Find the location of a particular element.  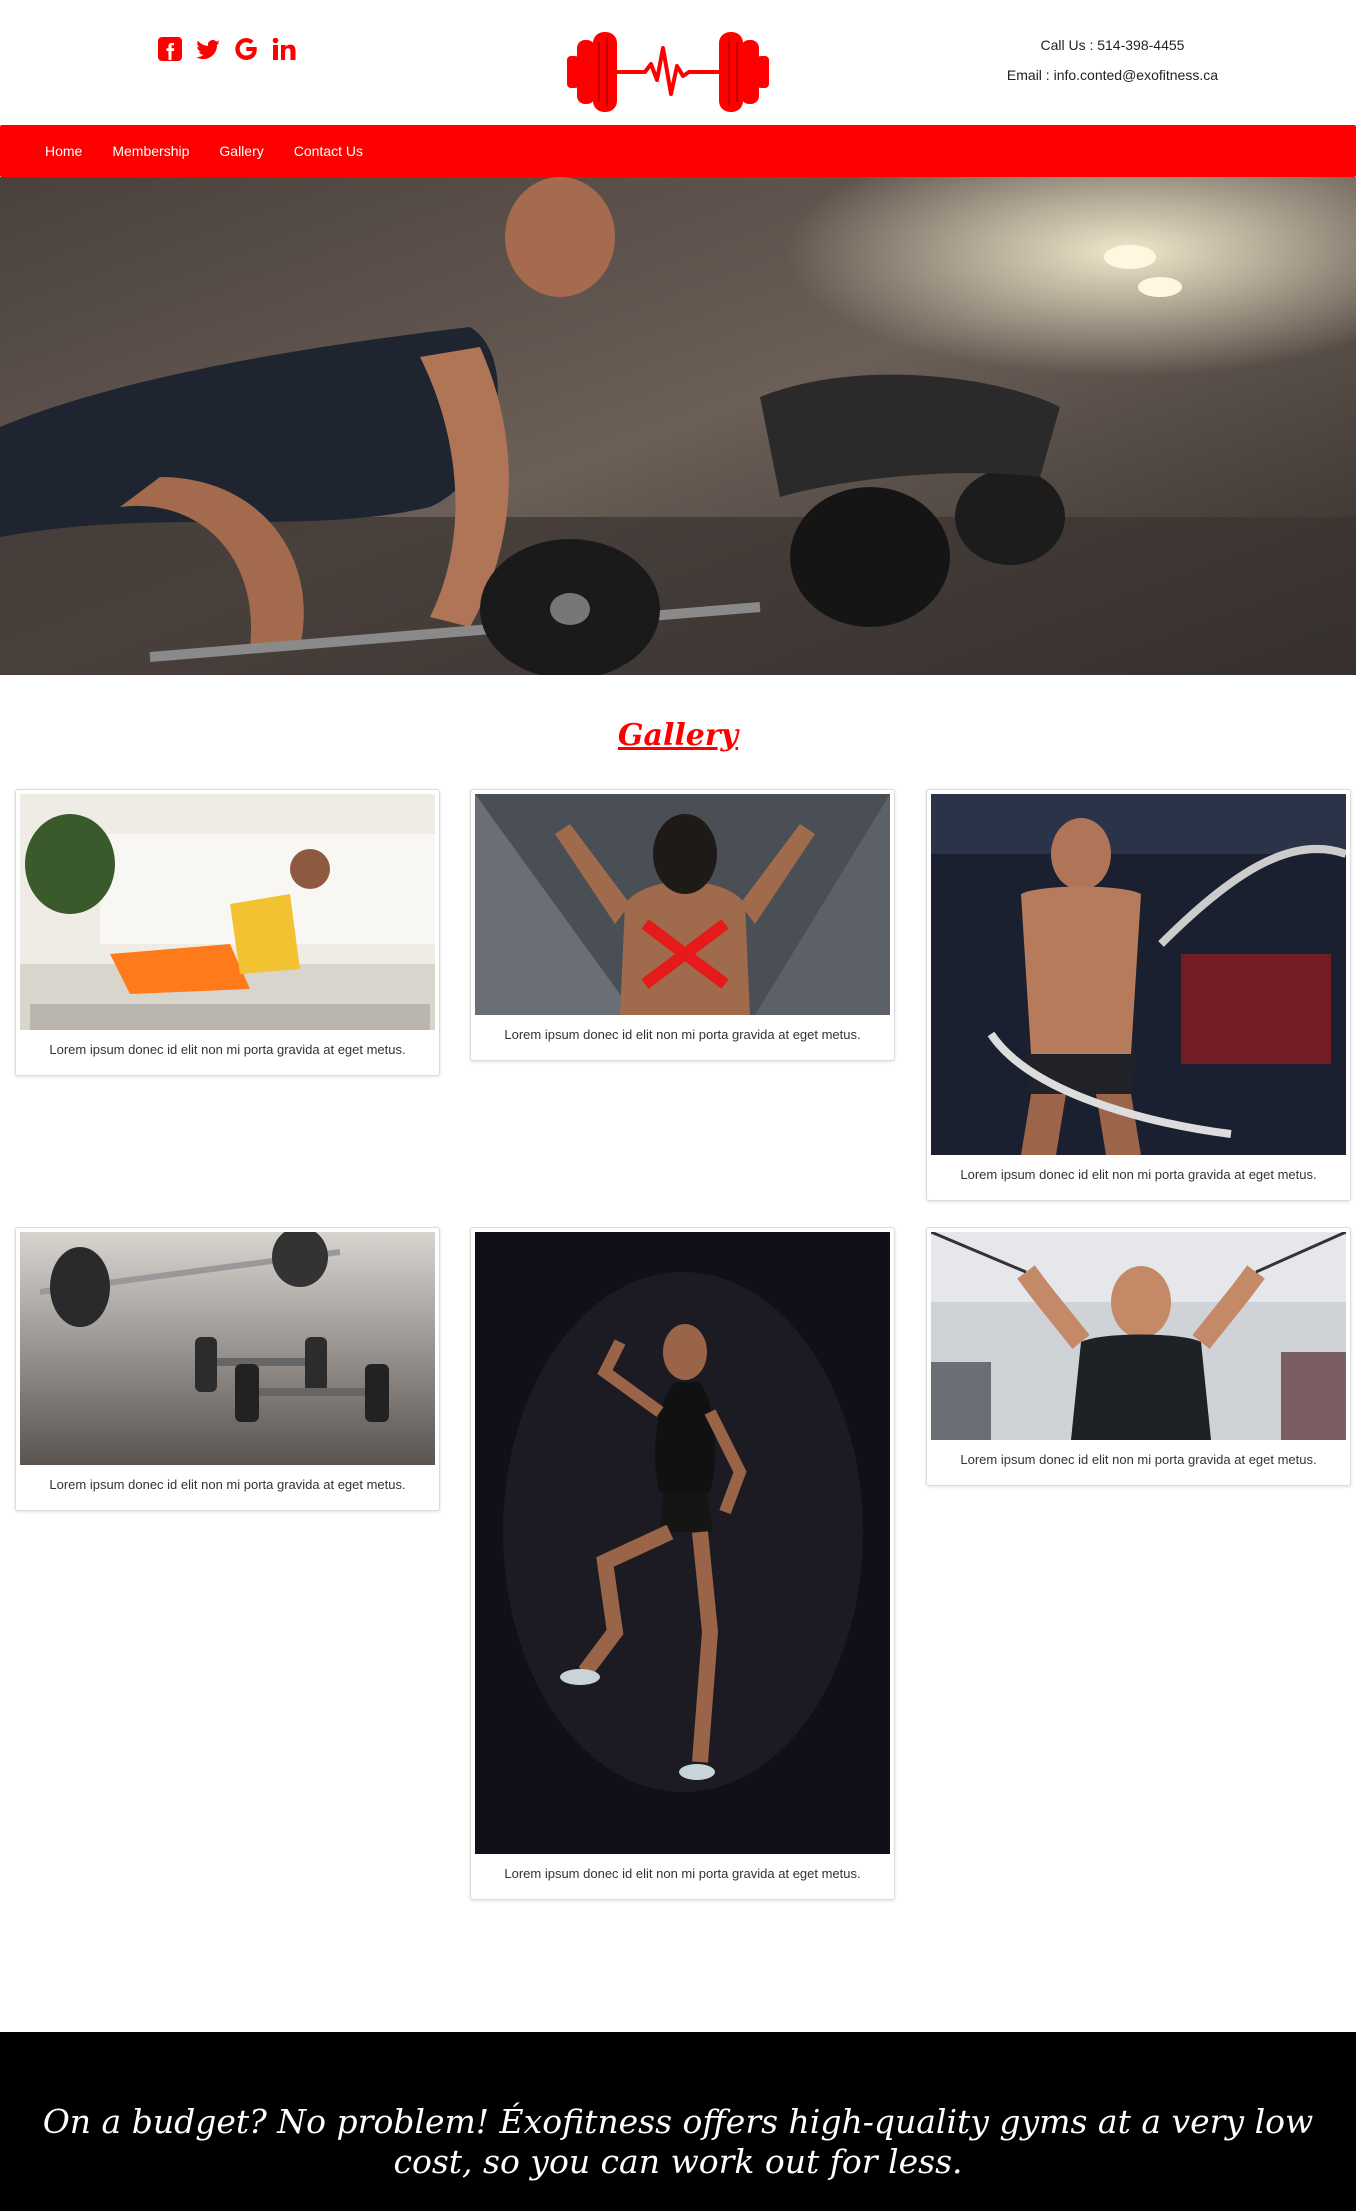

social-links is located at coordinates (227, 49).